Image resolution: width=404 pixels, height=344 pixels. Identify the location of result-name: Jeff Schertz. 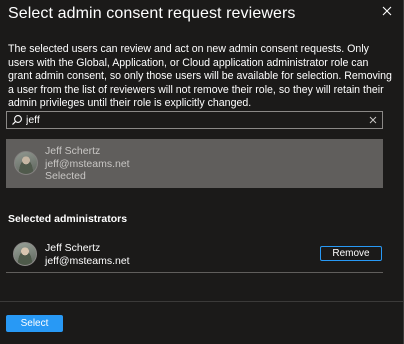
(73, 151).